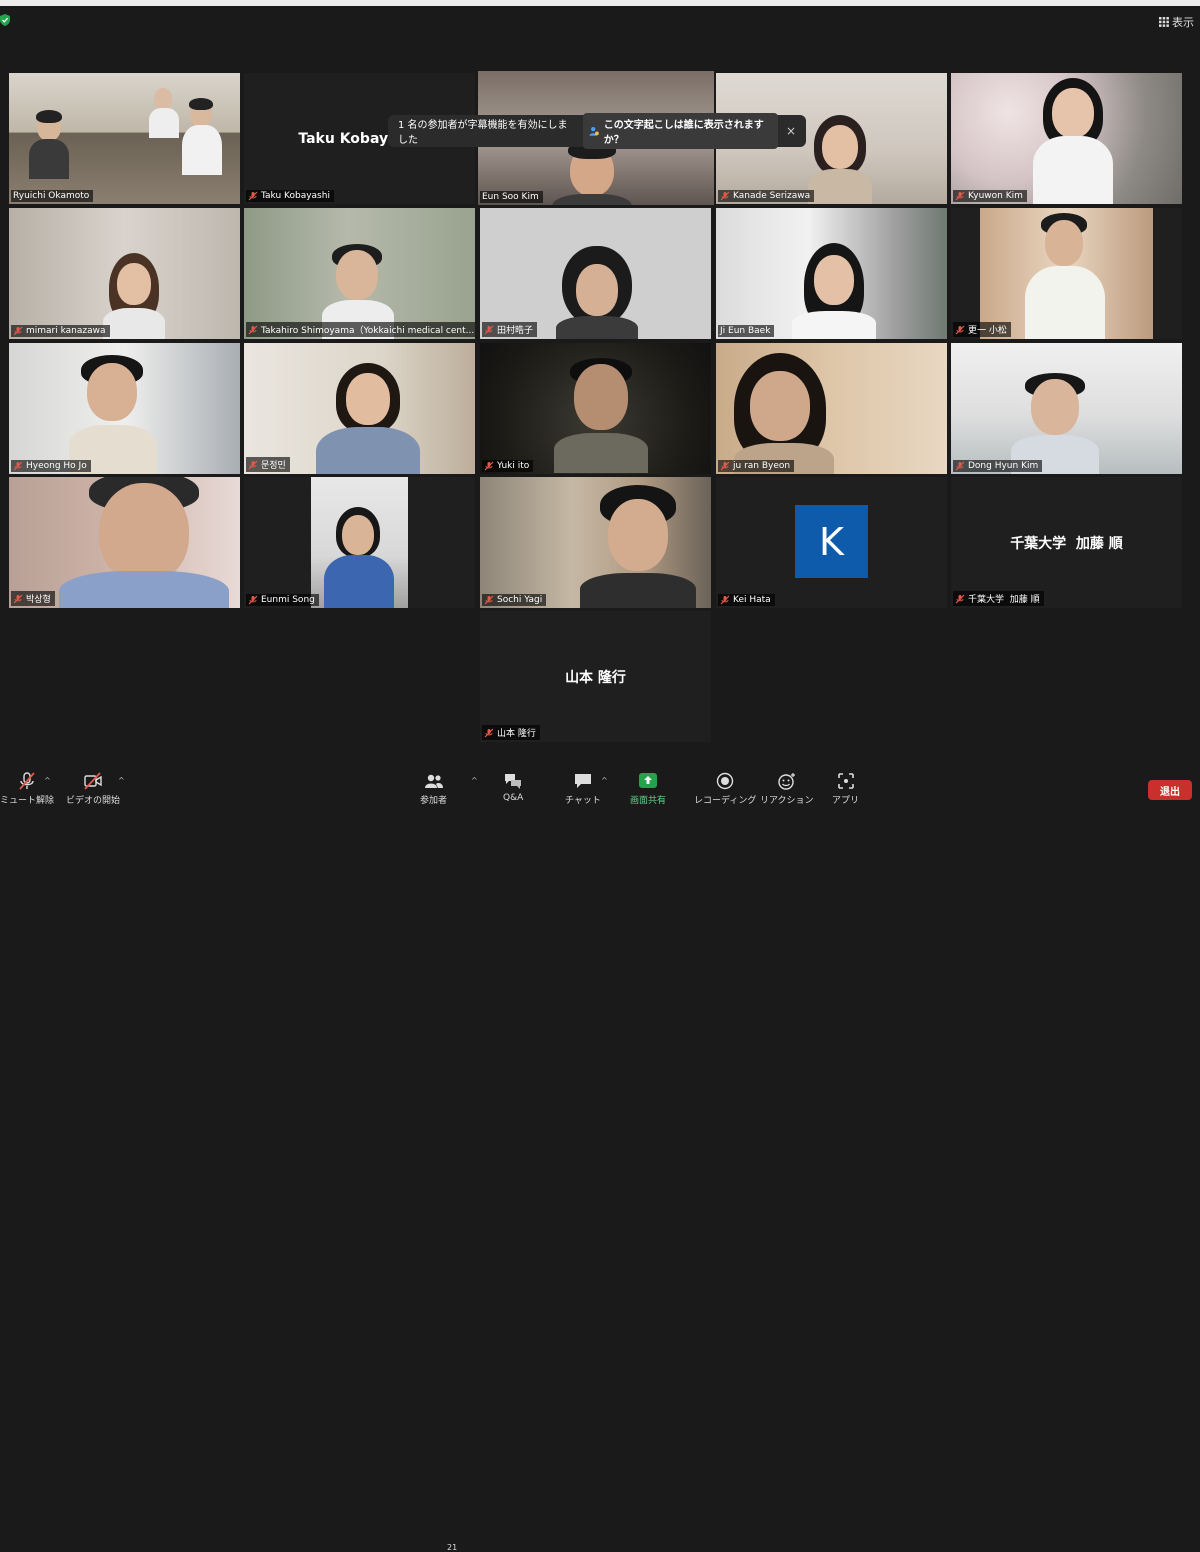 This screenshot has height=1552, width=1200. What do you see at coordinates (582, 781) in the screenshot?
I see `chat-icon` at bounding box center [582, 781].